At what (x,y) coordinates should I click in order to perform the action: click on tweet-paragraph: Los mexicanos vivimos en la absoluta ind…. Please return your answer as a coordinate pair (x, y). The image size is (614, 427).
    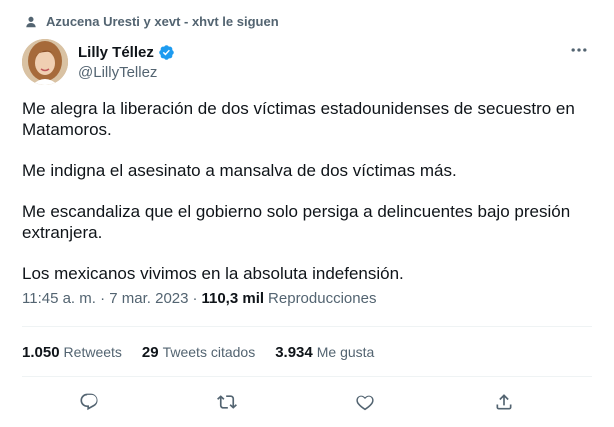
    Looking at the image, I should click on (213, 273).